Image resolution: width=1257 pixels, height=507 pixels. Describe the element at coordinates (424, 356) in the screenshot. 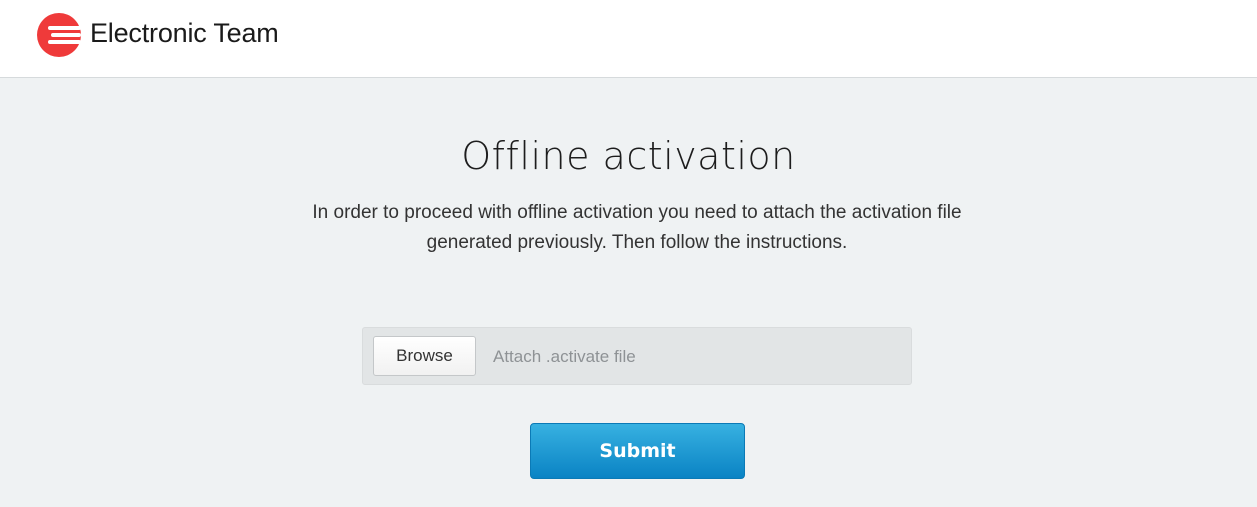

I see `browse-button: Browse` at that location.